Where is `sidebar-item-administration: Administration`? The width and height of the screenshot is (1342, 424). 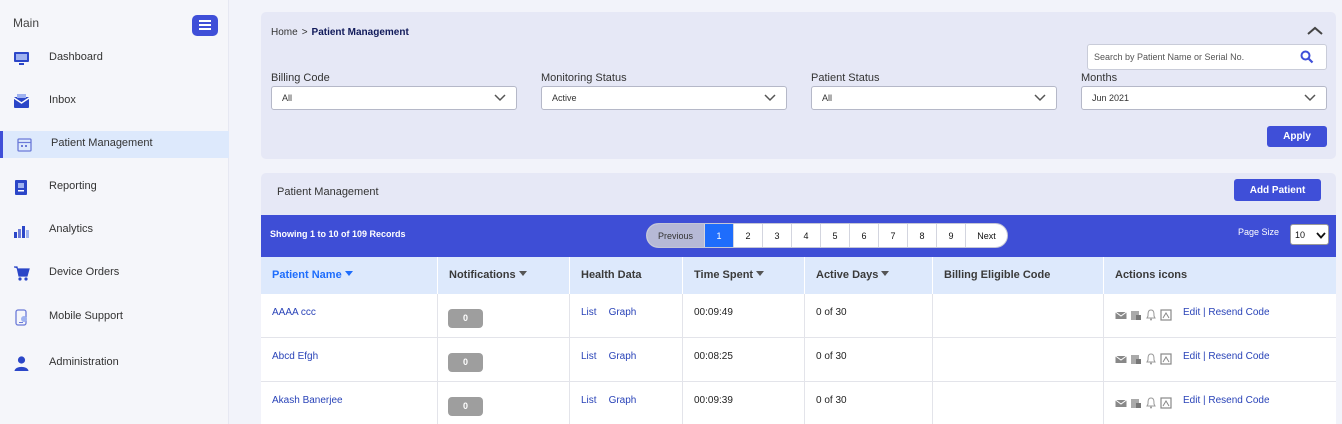 sidebar-item-administration: Administration is located at coordinates (114, 363).